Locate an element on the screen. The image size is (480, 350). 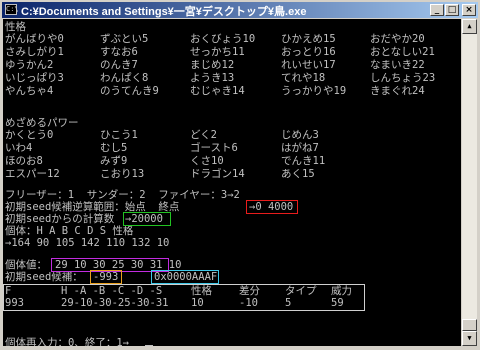
nature-entry: せっかち11 is located at coordinates (217, 52).